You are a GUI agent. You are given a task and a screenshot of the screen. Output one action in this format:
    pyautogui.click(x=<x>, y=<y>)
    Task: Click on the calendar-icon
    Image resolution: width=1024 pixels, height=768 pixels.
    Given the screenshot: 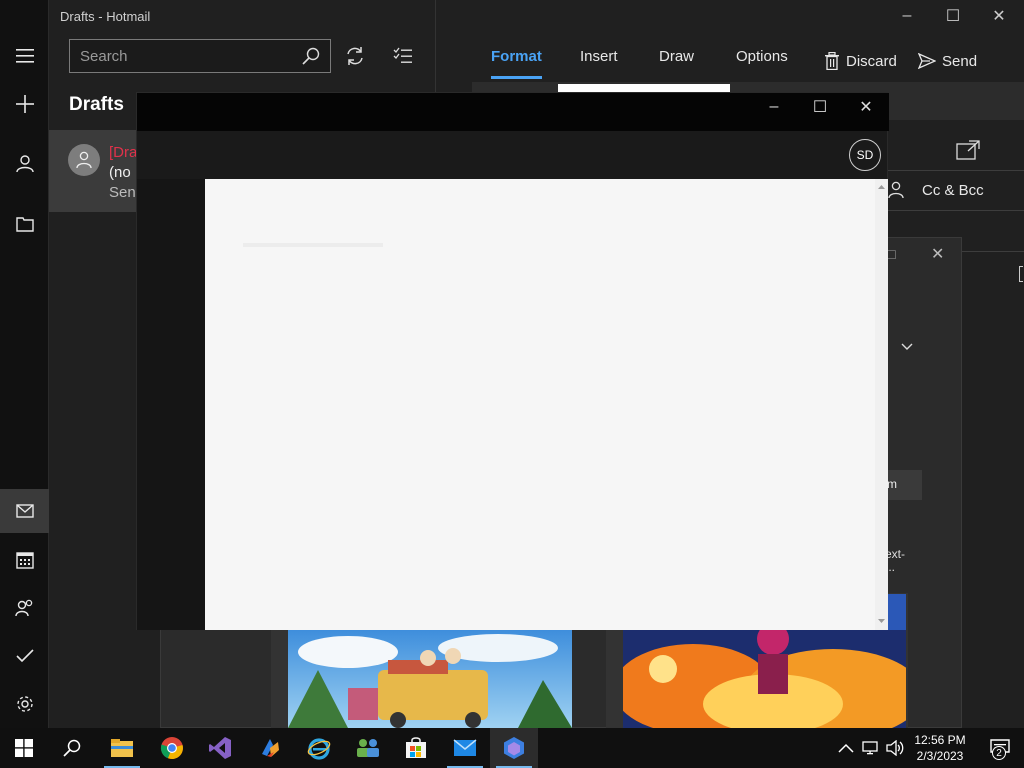 What is the action you would take?
    pyautogui.click(x=24, y=560)
    